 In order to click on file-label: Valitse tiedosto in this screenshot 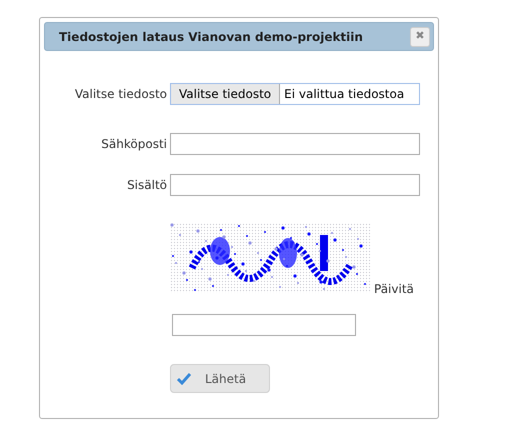, I will do `click(121, 94)`.